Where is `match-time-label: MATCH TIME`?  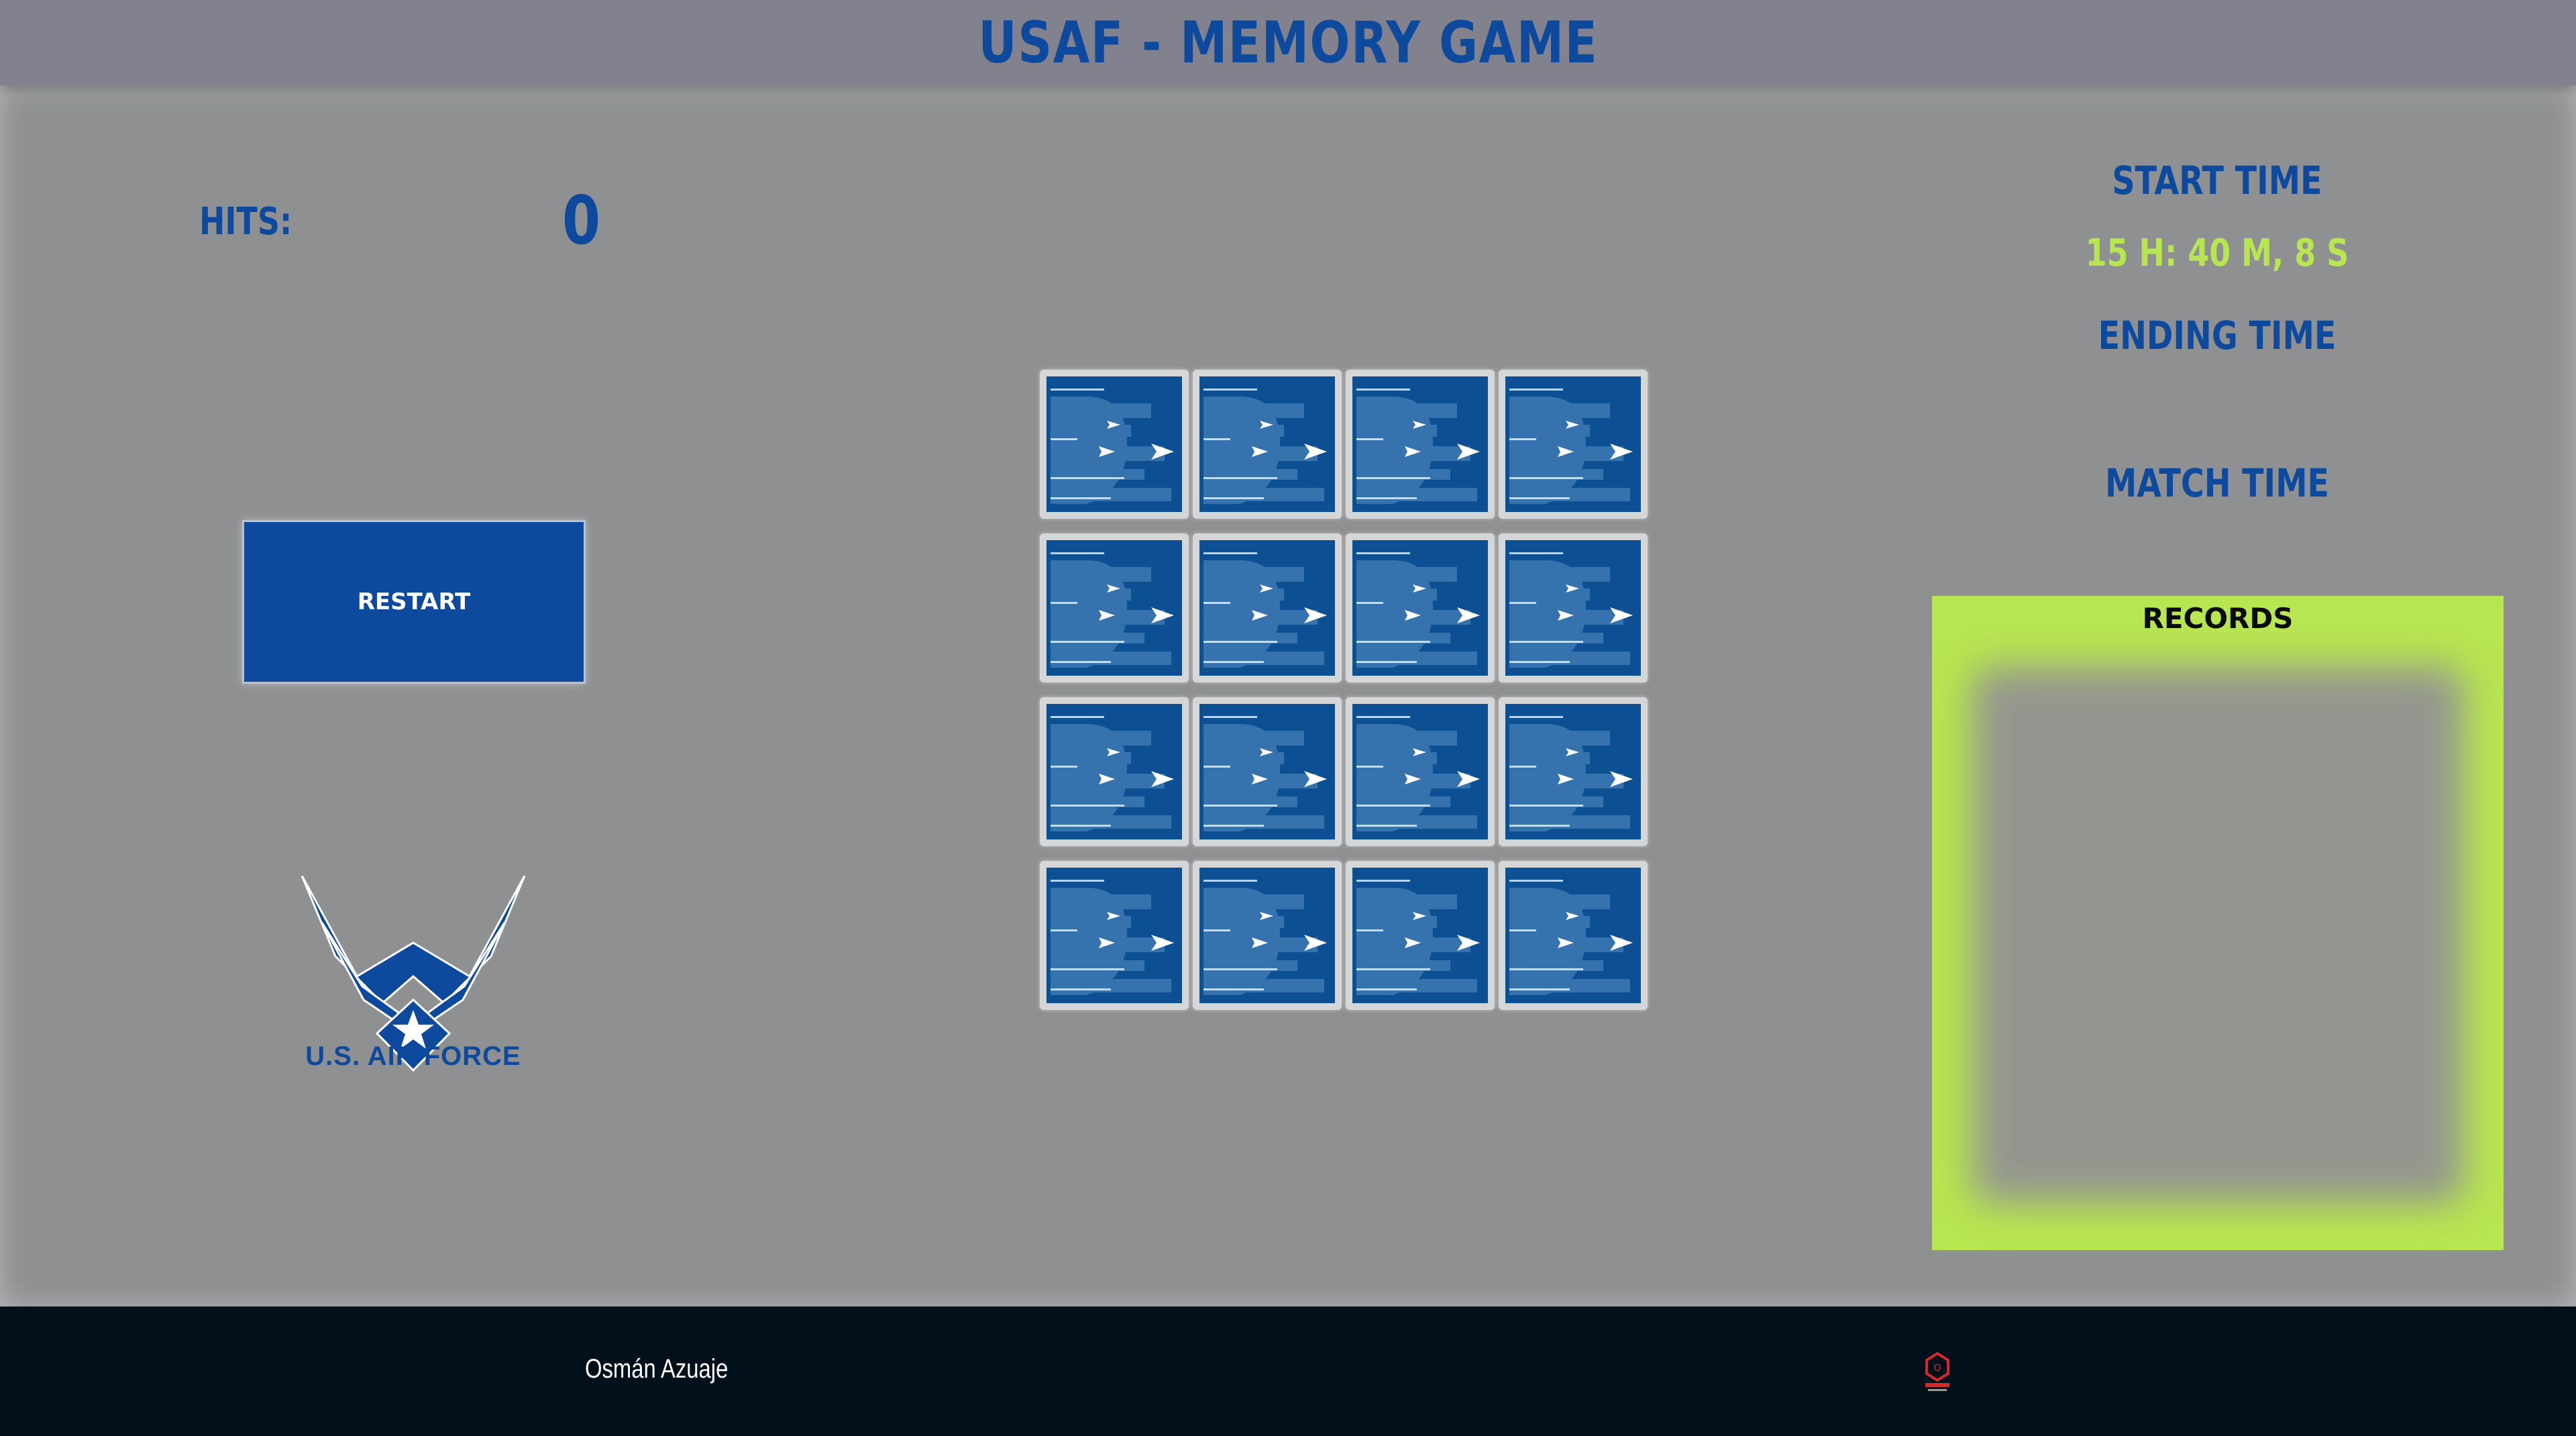
match-time-label: MATCH TIME is located at coordinates (2217, 483).